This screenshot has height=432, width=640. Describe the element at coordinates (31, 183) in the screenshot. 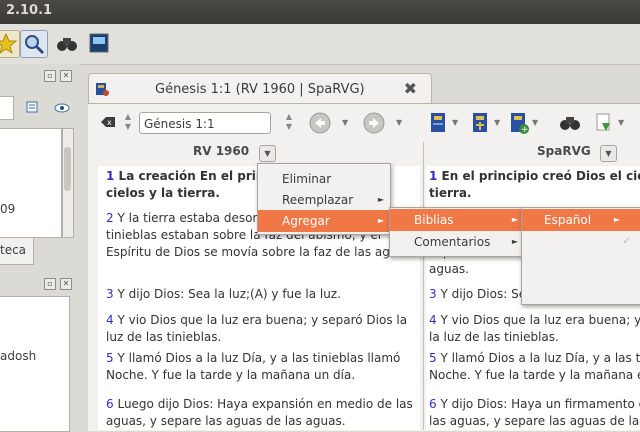

I see `module-list` at that location.